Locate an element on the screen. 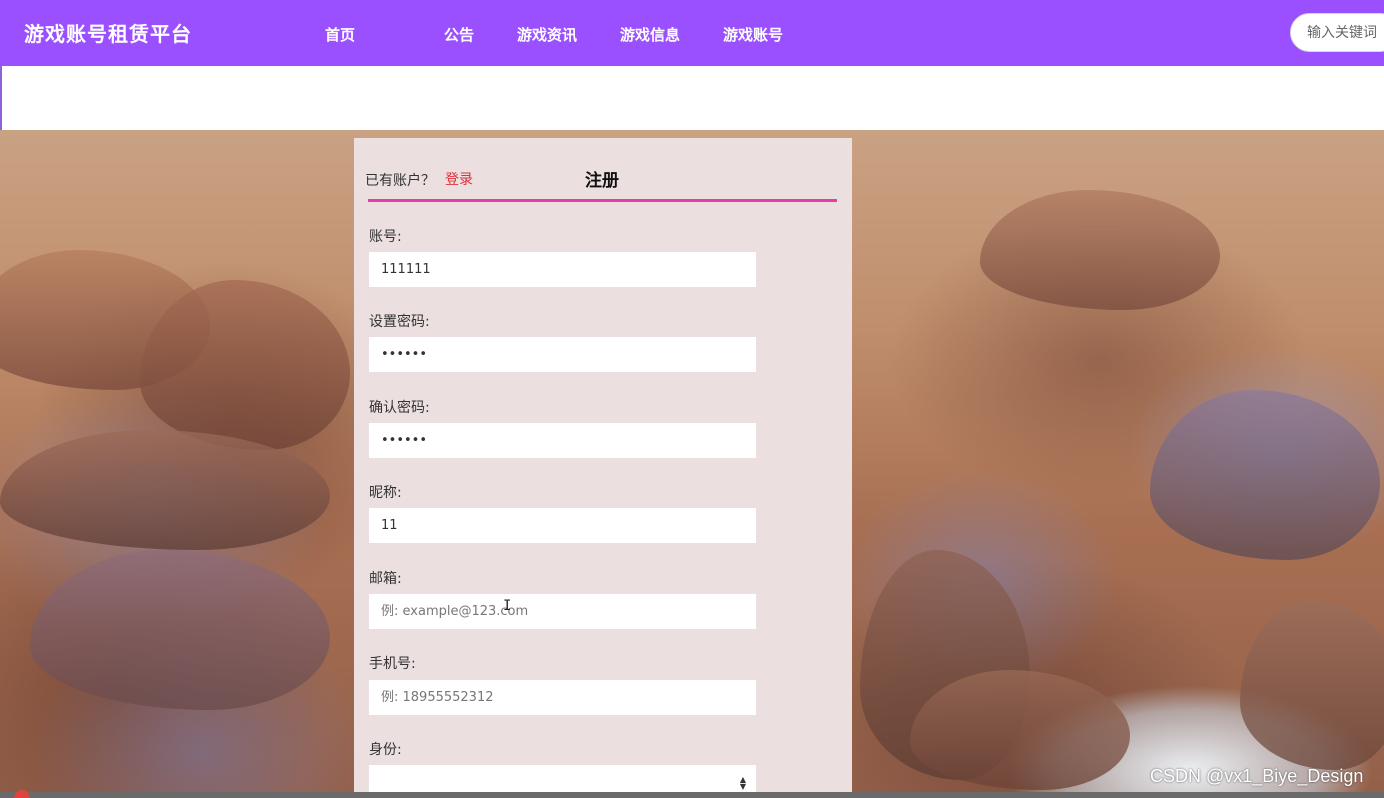 The height and width of the screenshot is (798, 1384). watermark: CSDN @vx1_Biye_Design is located at coordinates (1257, 776).